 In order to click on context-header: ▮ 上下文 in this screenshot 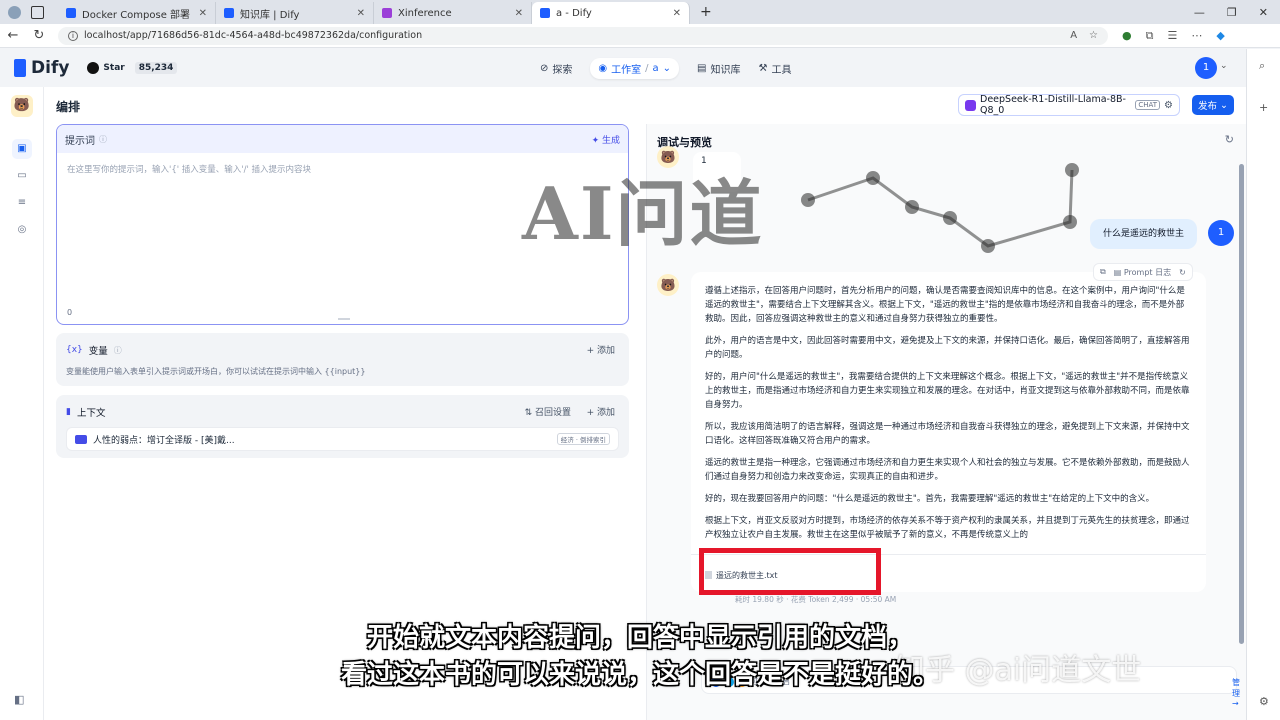, I will do `click(85, 412)`.